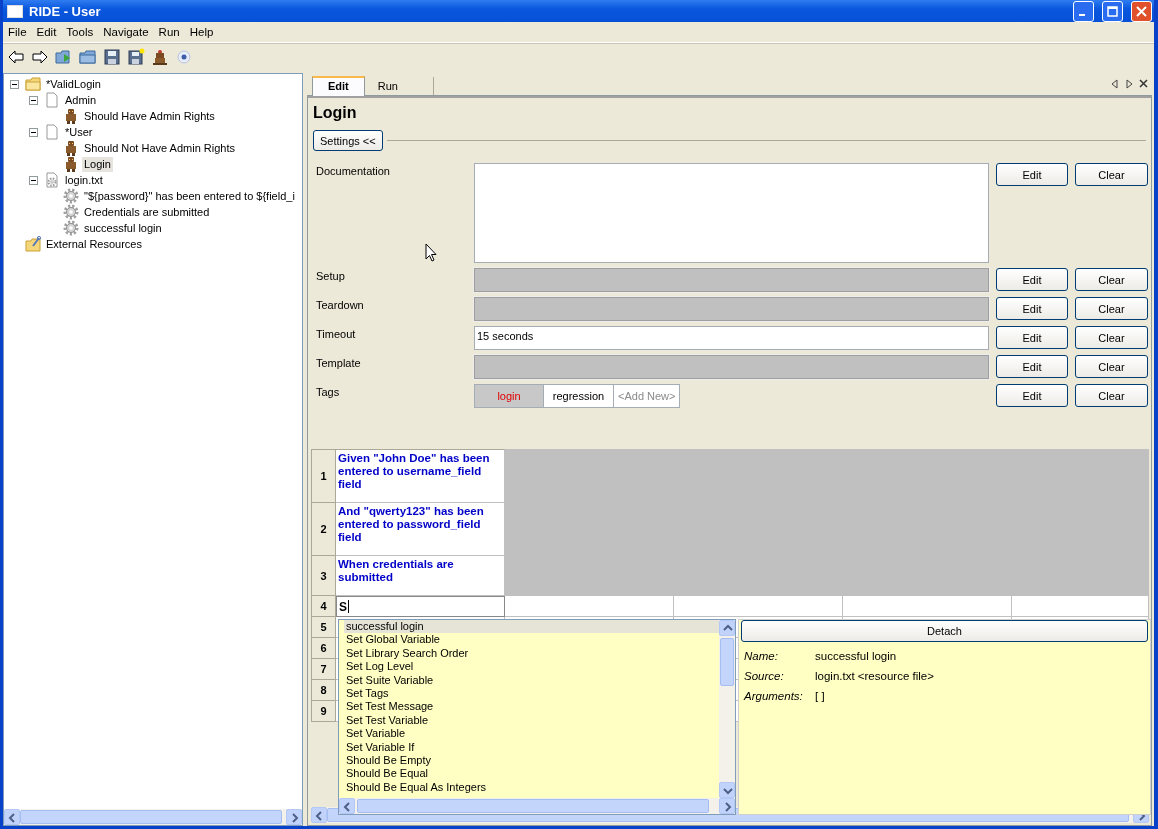  I want to click on list-item: Set Test Message, so click(531, 707).